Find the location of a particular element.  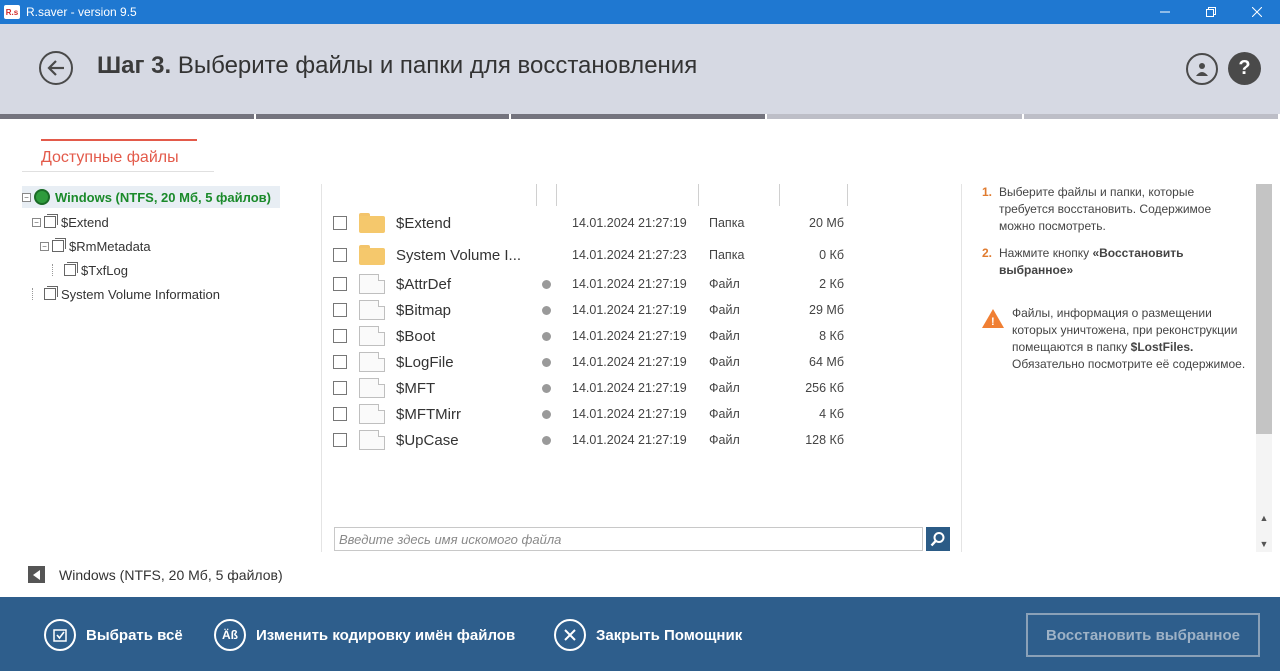

status-text: Windows (NTFS, 20 Мб, 5 файлов) is located at coordinates (171, 575).